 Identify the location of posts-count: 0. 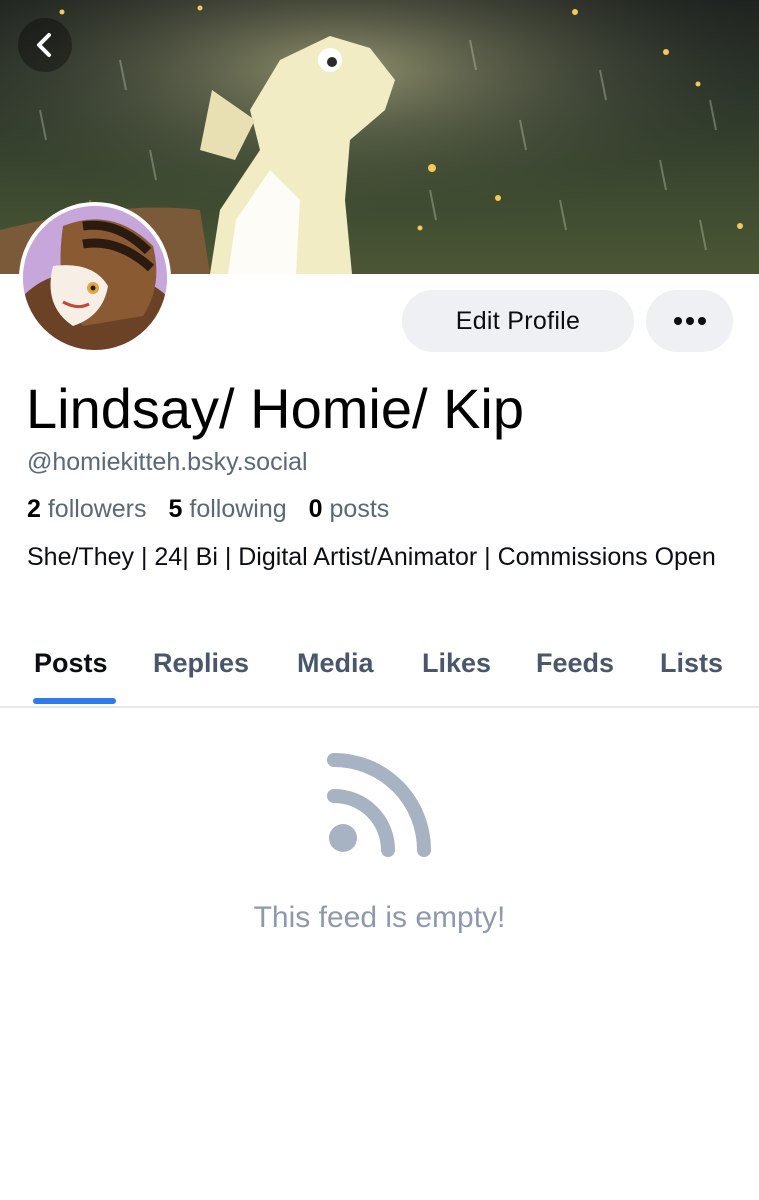
(315, 509).